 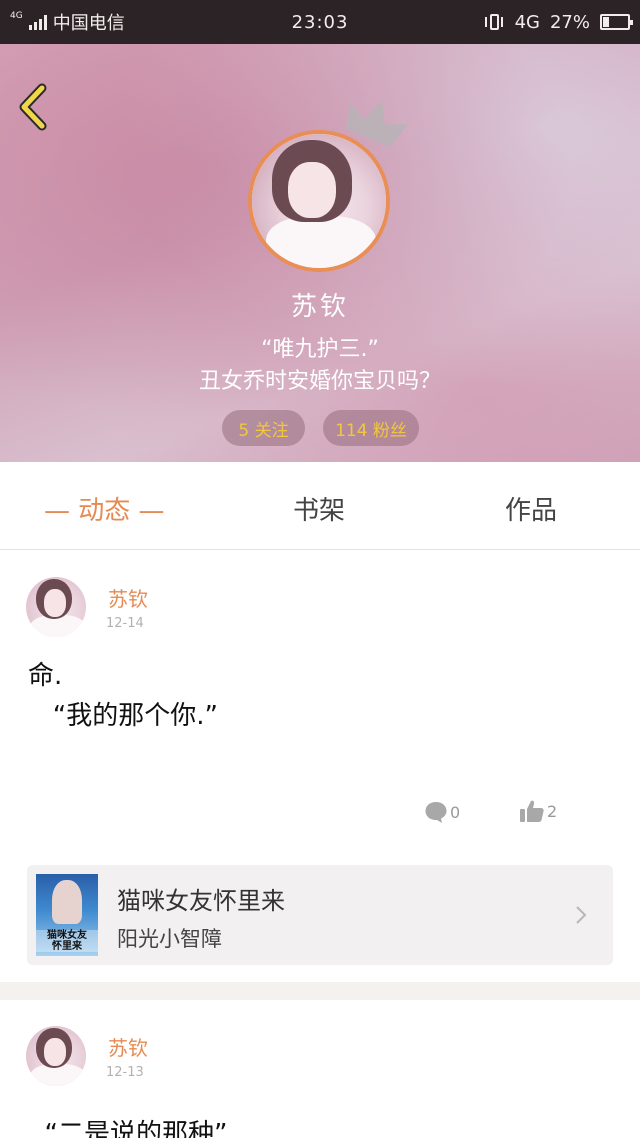 I want to click on tab-bookshelf: 书架, so click(x=319, y=508).